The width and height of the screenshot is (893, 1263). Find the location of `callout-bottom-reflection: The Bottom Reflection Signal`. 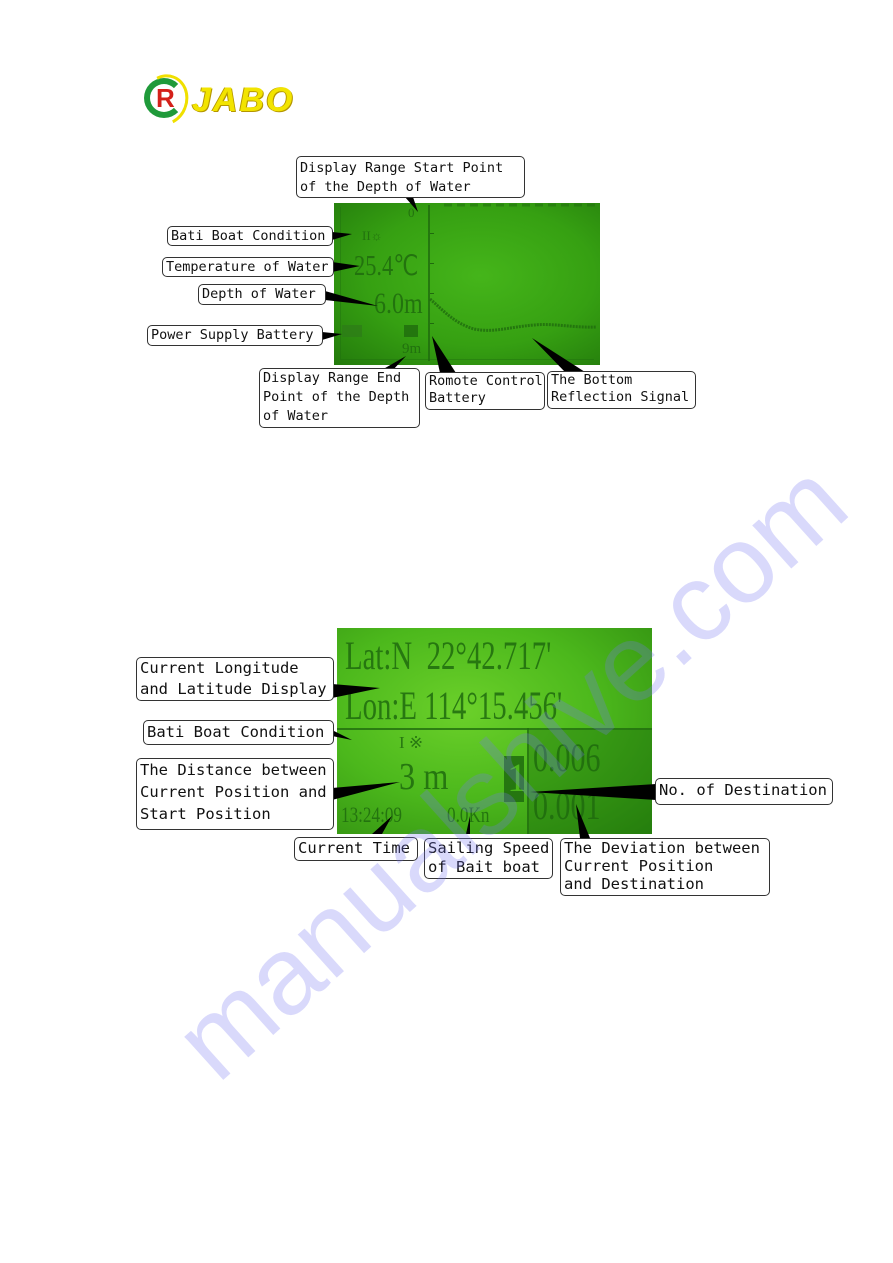

callout-bottom-reflection: The Bottom Reflection Signal is located at coordinates (621, 390).